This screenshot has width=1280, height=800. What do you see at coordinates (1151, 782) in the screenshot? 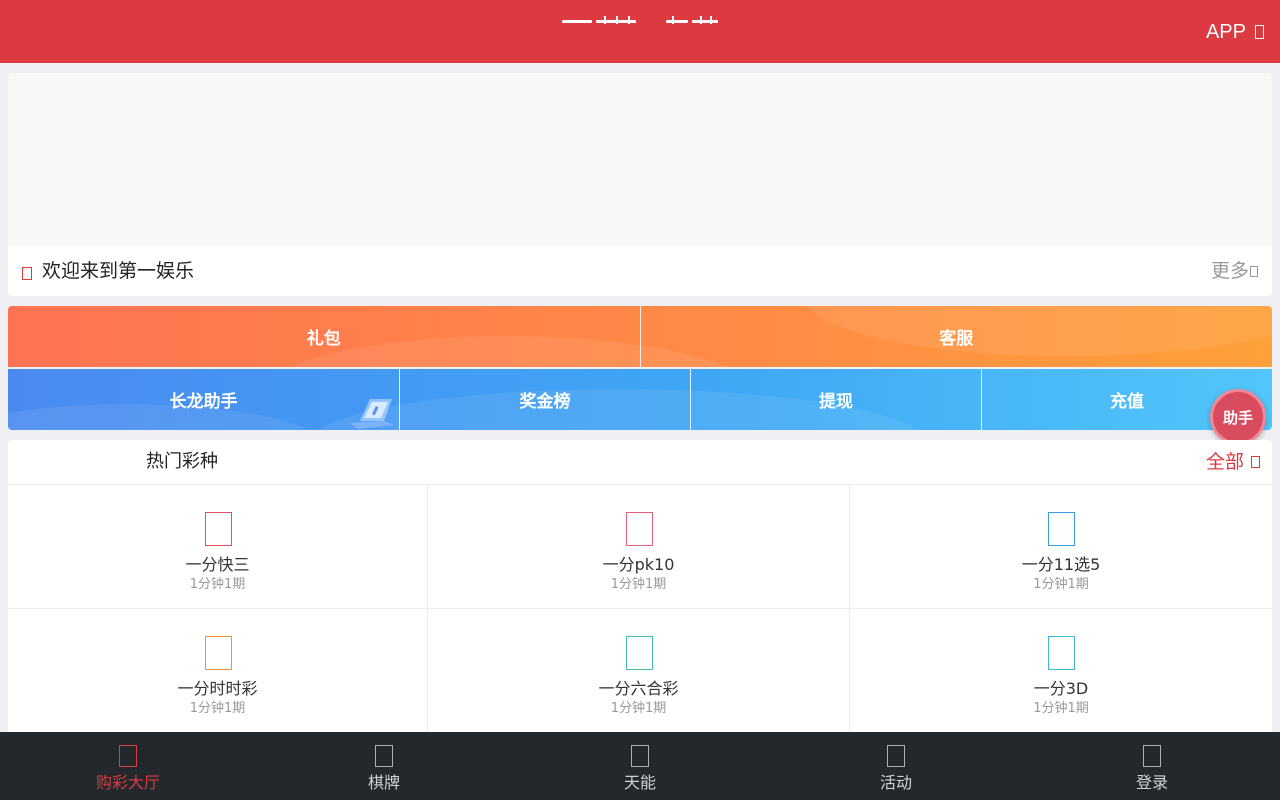
I see `tab-label: 登录` at bounding box center [1151, 782].